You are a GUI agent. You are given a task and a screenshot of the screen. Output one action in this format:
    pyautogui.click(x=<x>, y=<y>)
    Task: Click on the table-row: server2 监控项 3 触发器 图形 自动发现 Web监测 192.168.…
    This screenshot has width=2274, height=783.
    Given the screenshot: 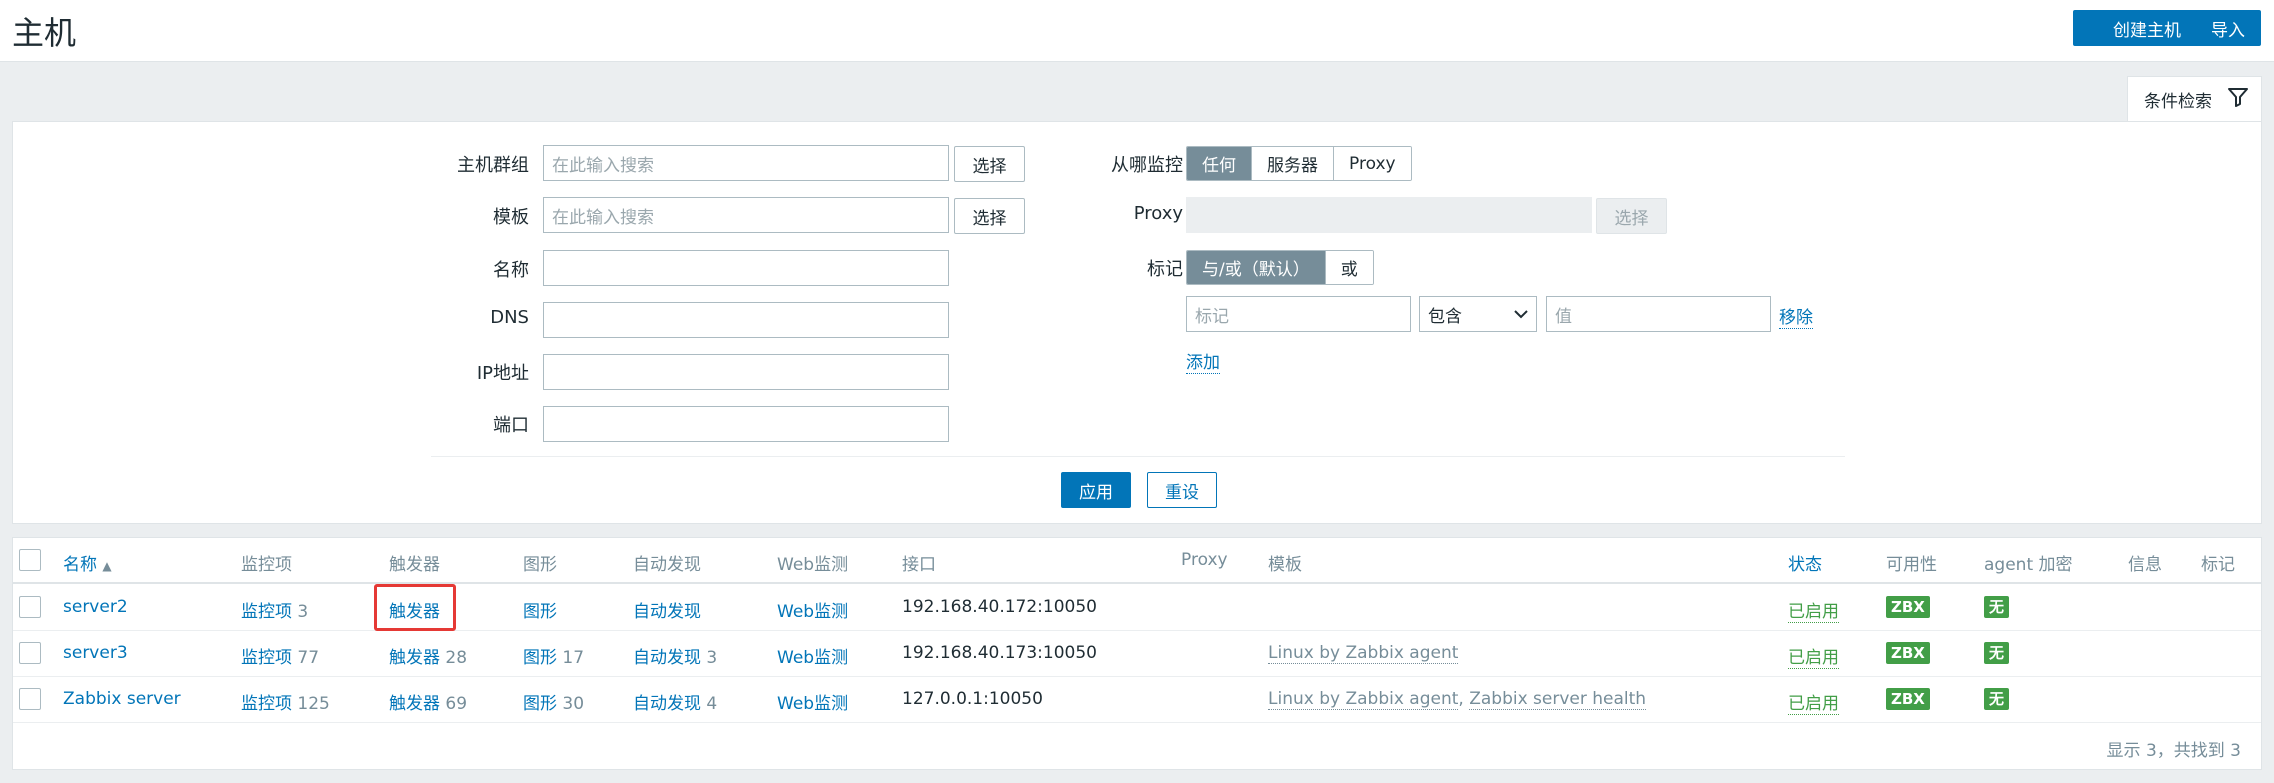 What is the action you would take?
    pyautogui.click(x=1137, y=608)
    